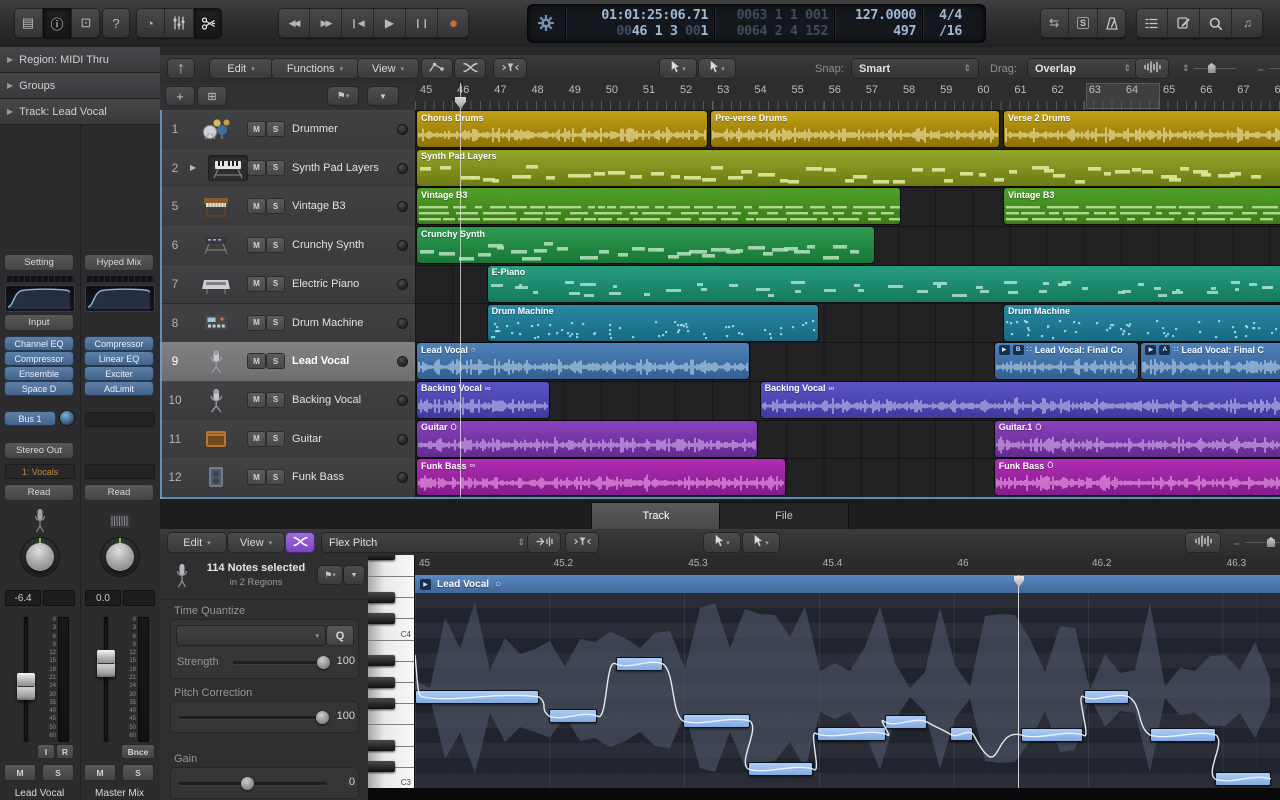 The height and width of the screenshot is (800, 1280). What do you see at coordinates (883, 283) in the screenshot?
I see `region-e-piano: E-Piano` at bounding box center [883, 283].